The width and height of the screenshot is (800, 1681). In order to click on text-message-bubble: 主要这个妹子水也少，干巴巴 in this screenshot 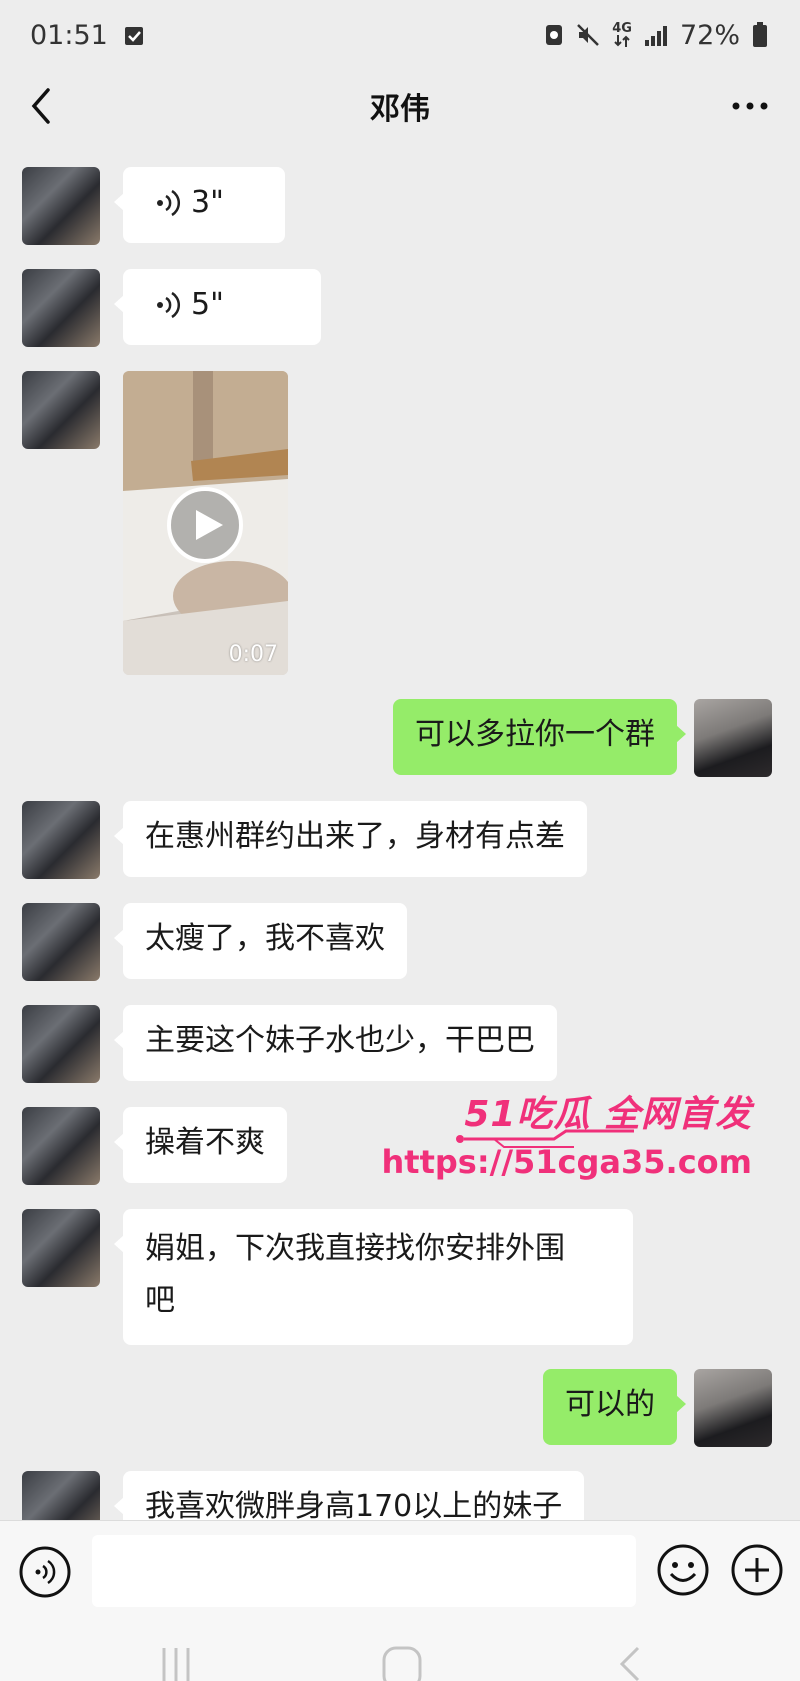, I will do `click(335, 1043)`.